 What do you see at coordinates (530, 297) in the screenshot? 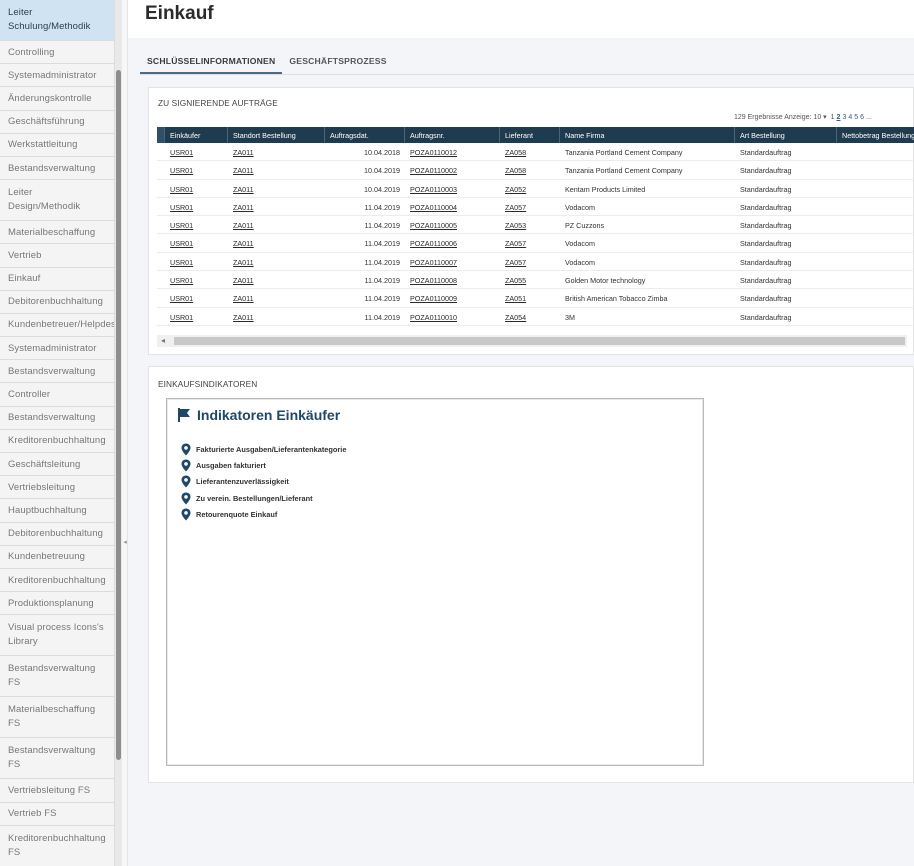
I see `table-cell: ZA051` at bounding box center [530, 297].